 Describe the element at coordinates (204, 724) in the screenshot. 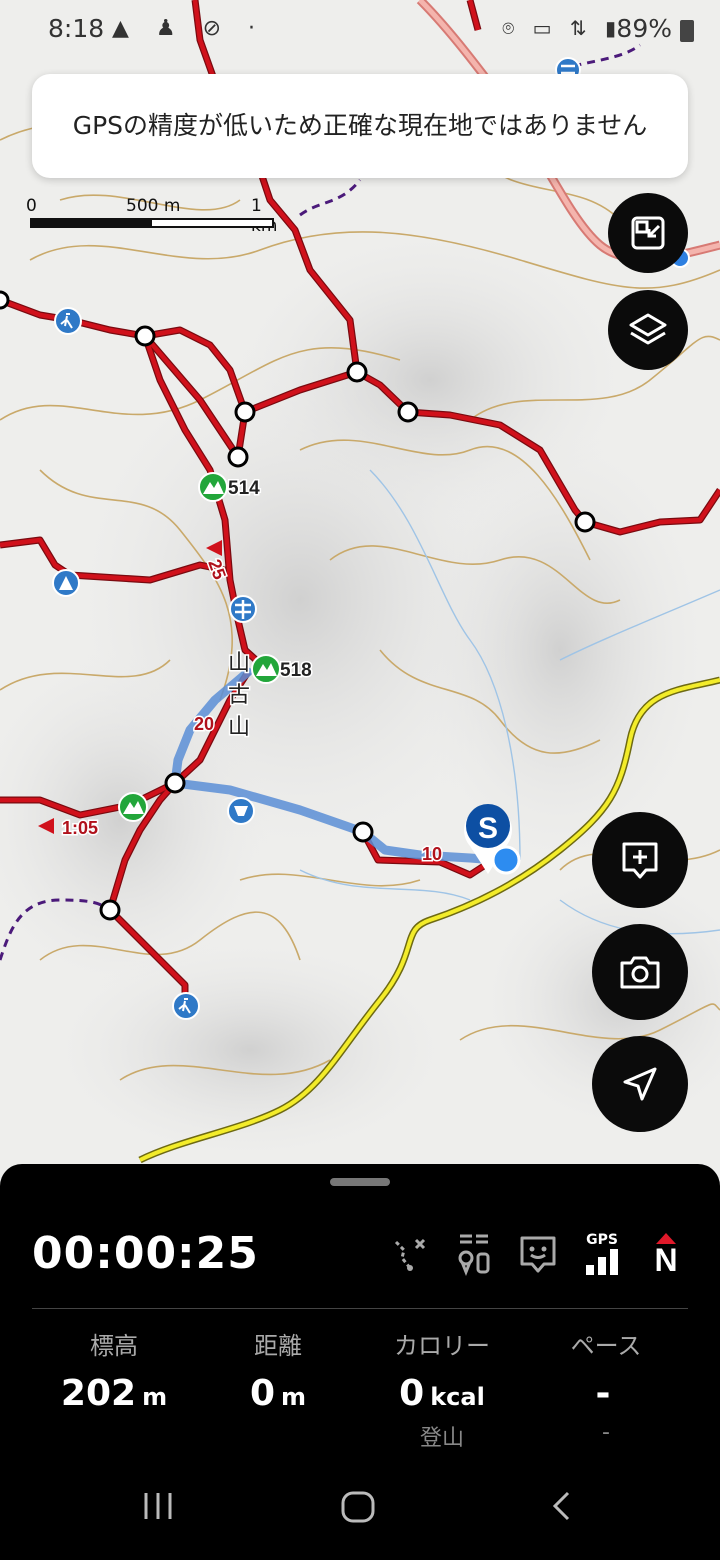

I see `course-time-label: 20` at that location.